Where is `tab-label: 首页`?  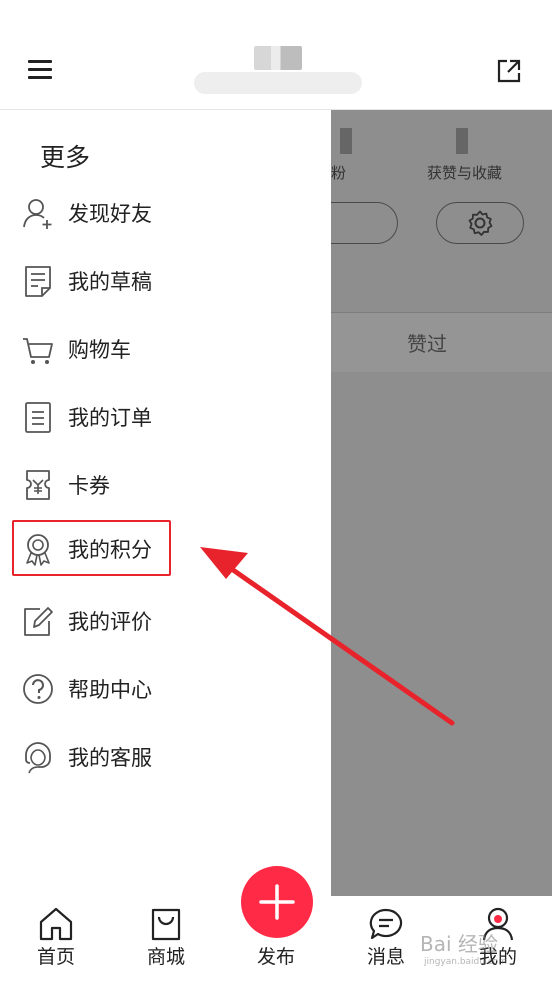
tab-label: 首页 is located at coordinates (55, 957).